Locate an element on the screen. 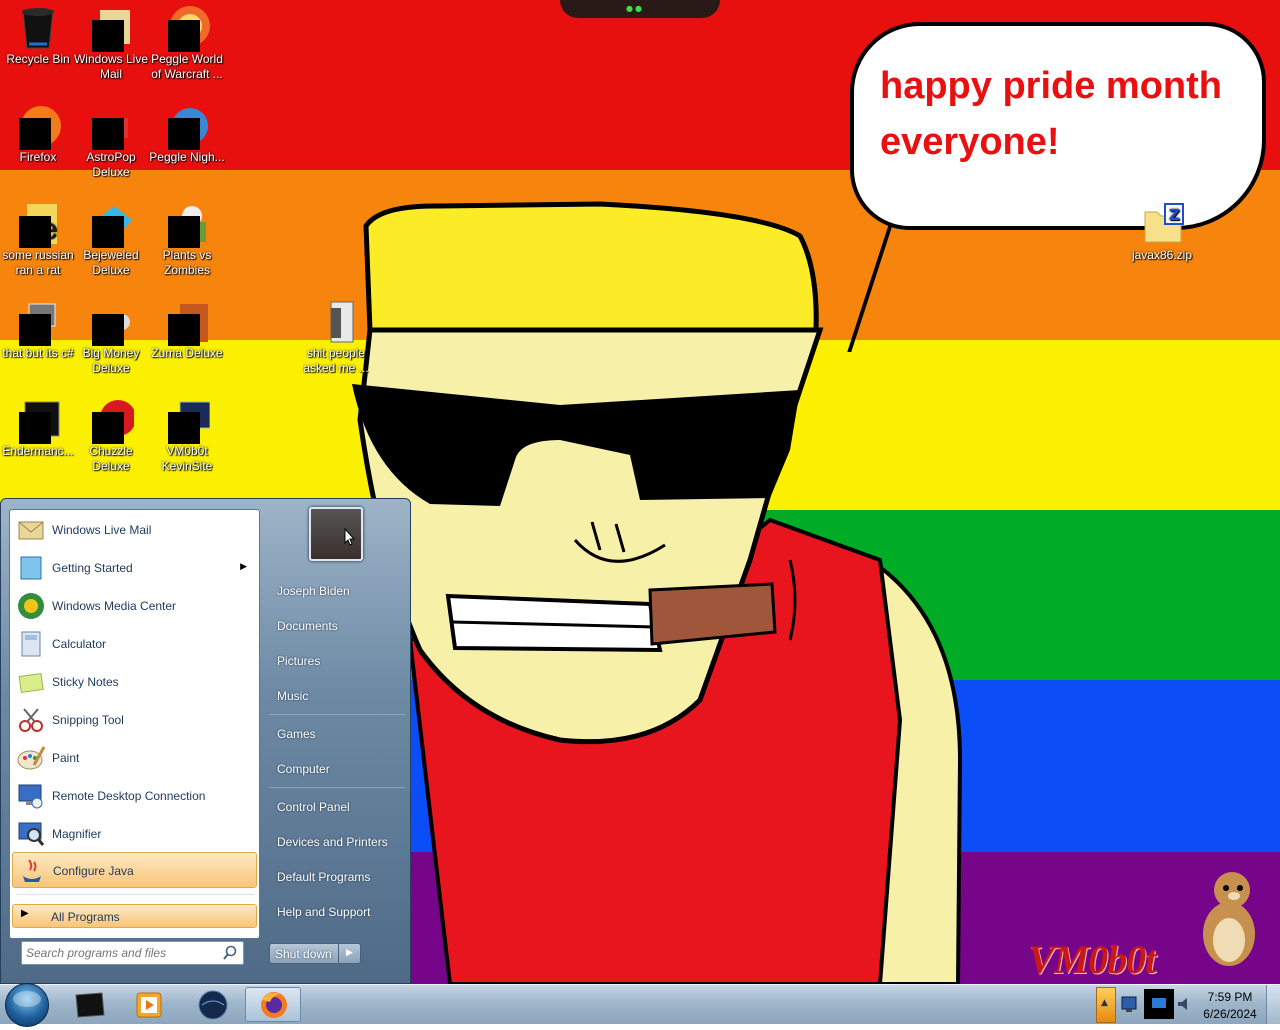 The height and width of the screenshot is (1030, 1280). program-label: Getting Started is located at coordinates (92, 568).